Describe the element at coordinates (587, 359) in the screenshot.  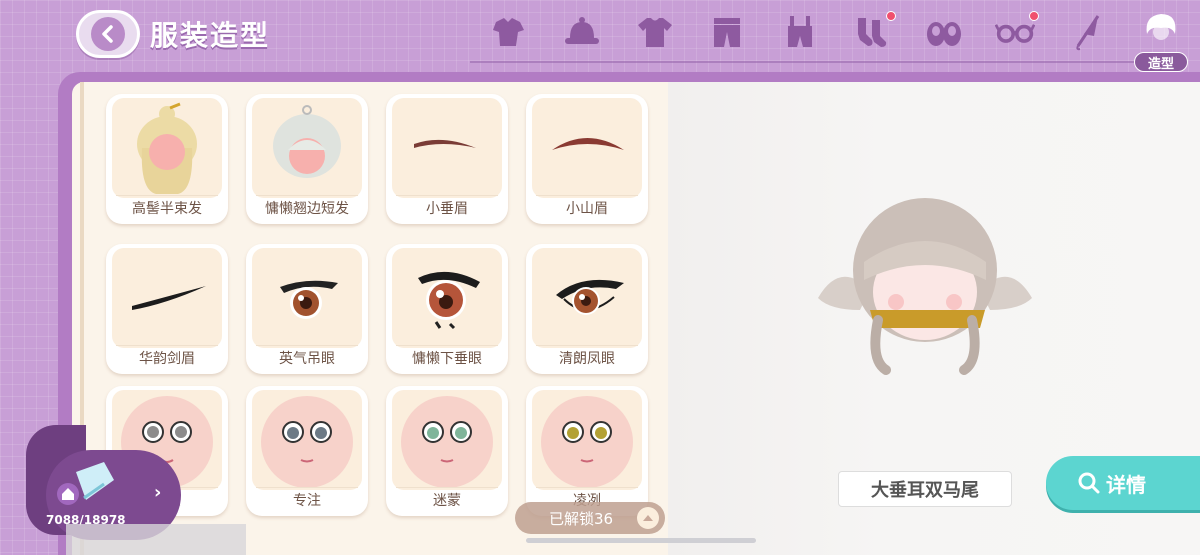
I see `item-name: 清朗凤眼` at that location.